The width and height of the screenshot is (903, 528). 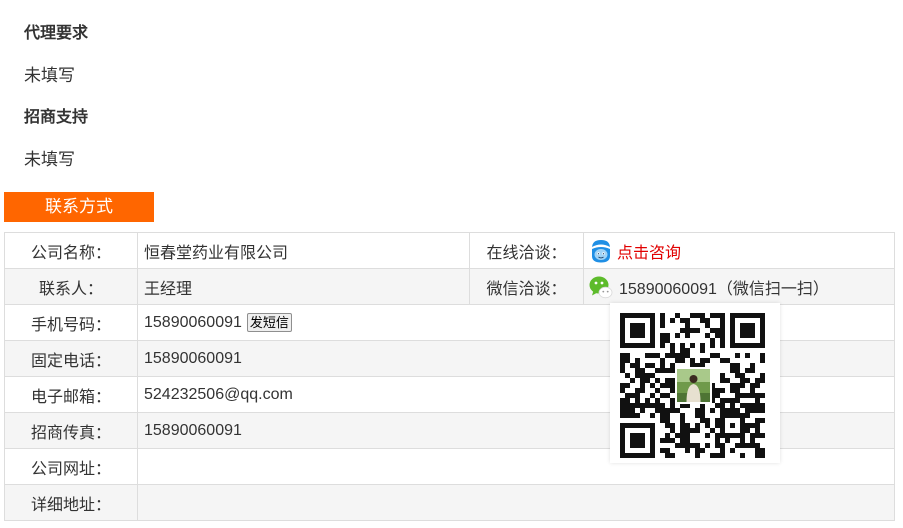 I want to click on section-title-agent-requirements: 代理要求, so click(x=56, y=33).